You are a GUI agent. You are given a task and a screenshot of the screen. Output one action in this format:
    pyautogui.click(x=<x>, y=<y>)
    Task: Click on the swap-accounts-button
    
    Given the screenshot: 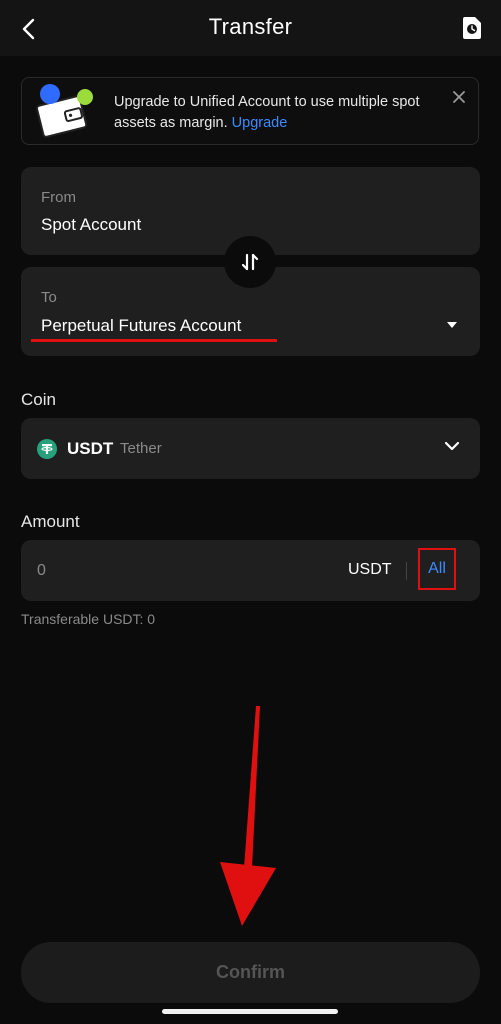 What is the action you would take?
    pyautogui.click(x=250, y=262)
    